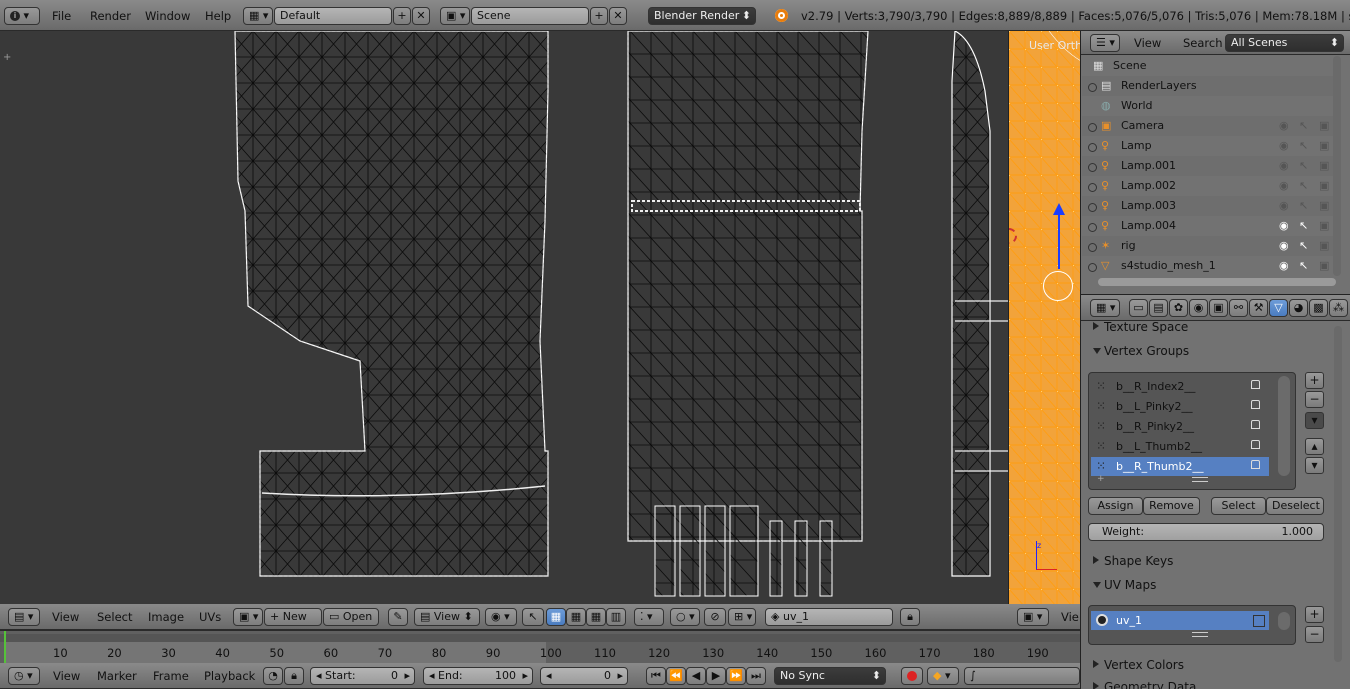 This screenshot has width=1350, height=689. What do you see at coordinates (1338, 308) in the screenshot?
I see `particles-tab-icon: ⁂` at bounding box center [1338, 308].